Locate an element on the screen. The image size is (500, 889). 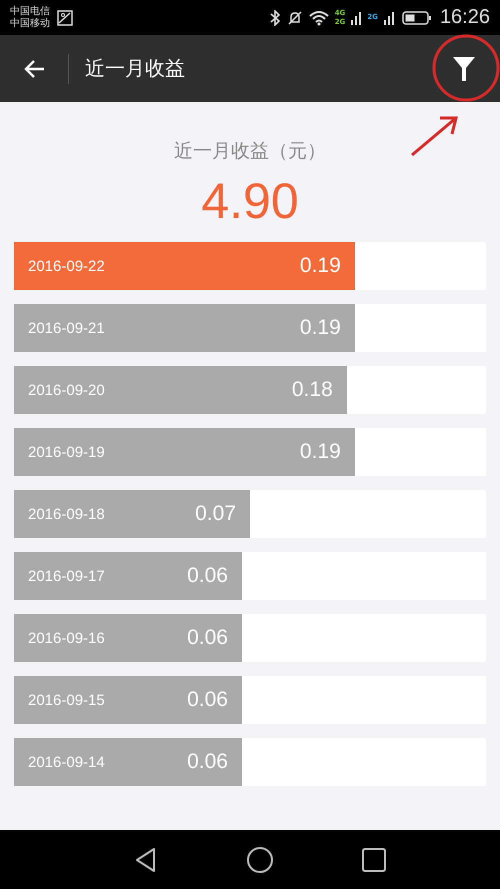
earnings-value: 0.18 is located at coordinates (312, 390).